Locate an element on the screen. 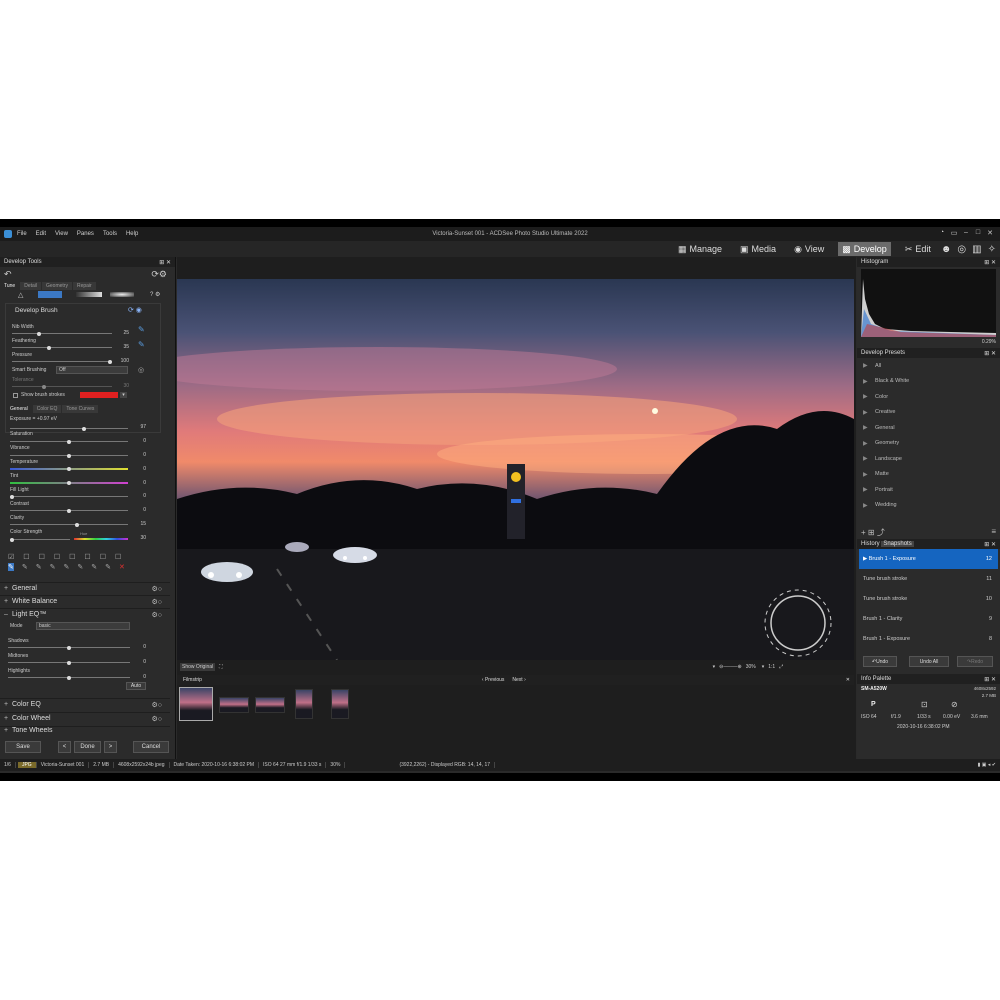 Image resolution: width=1000 pixels, height=1000 pixels. history-item: Tune brush stroke 11 is located at coordinates (928, 579).